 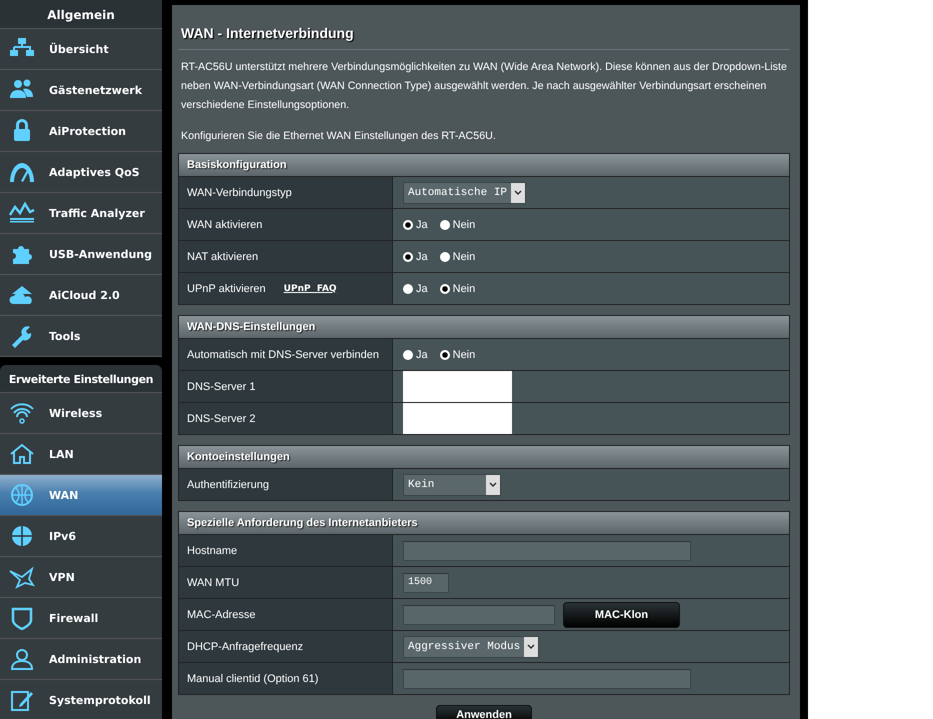 What do you see at coordinates (226, 288) in the screenshot?
I see `field-label: UPnP aktivieren` at bounding box center [226, 288].